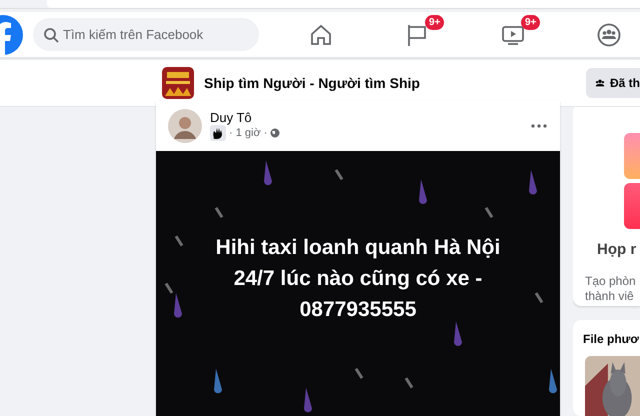  What do you see at coordinates (146, 34) in the screenshot?
I see `search-field: Tìm kiếm trên Facebook` at bounding box center [146, 34].